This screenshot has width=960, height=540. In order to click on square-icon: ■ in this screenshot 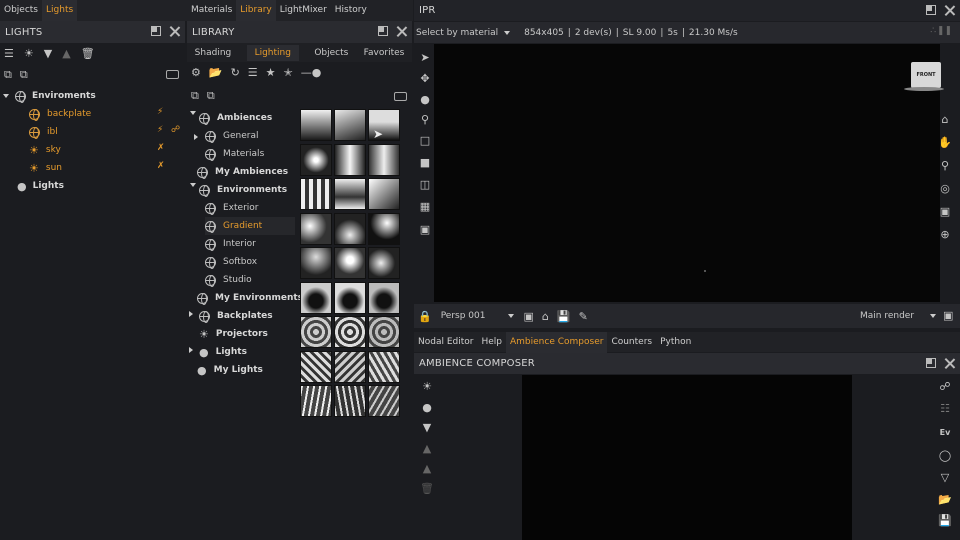, I will do `click(425, 162)`.